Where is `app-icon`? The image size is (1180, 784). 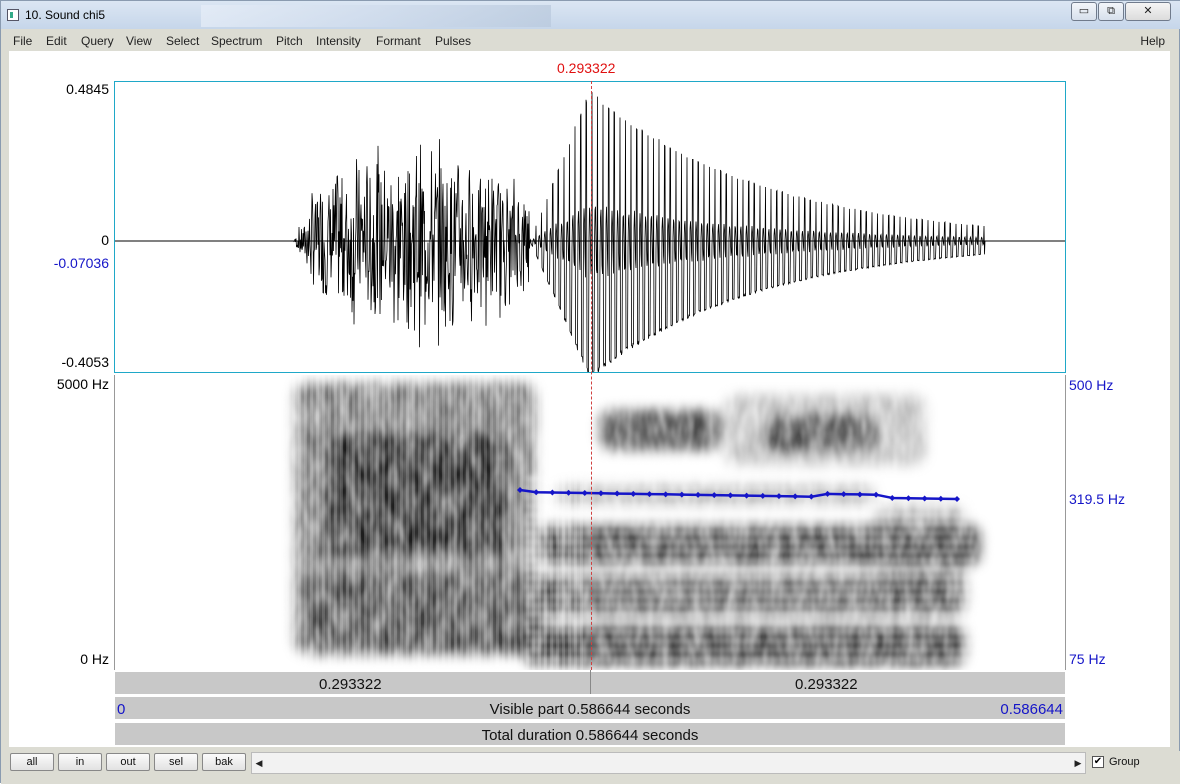
app-icon is located at coordinates (13, 15).